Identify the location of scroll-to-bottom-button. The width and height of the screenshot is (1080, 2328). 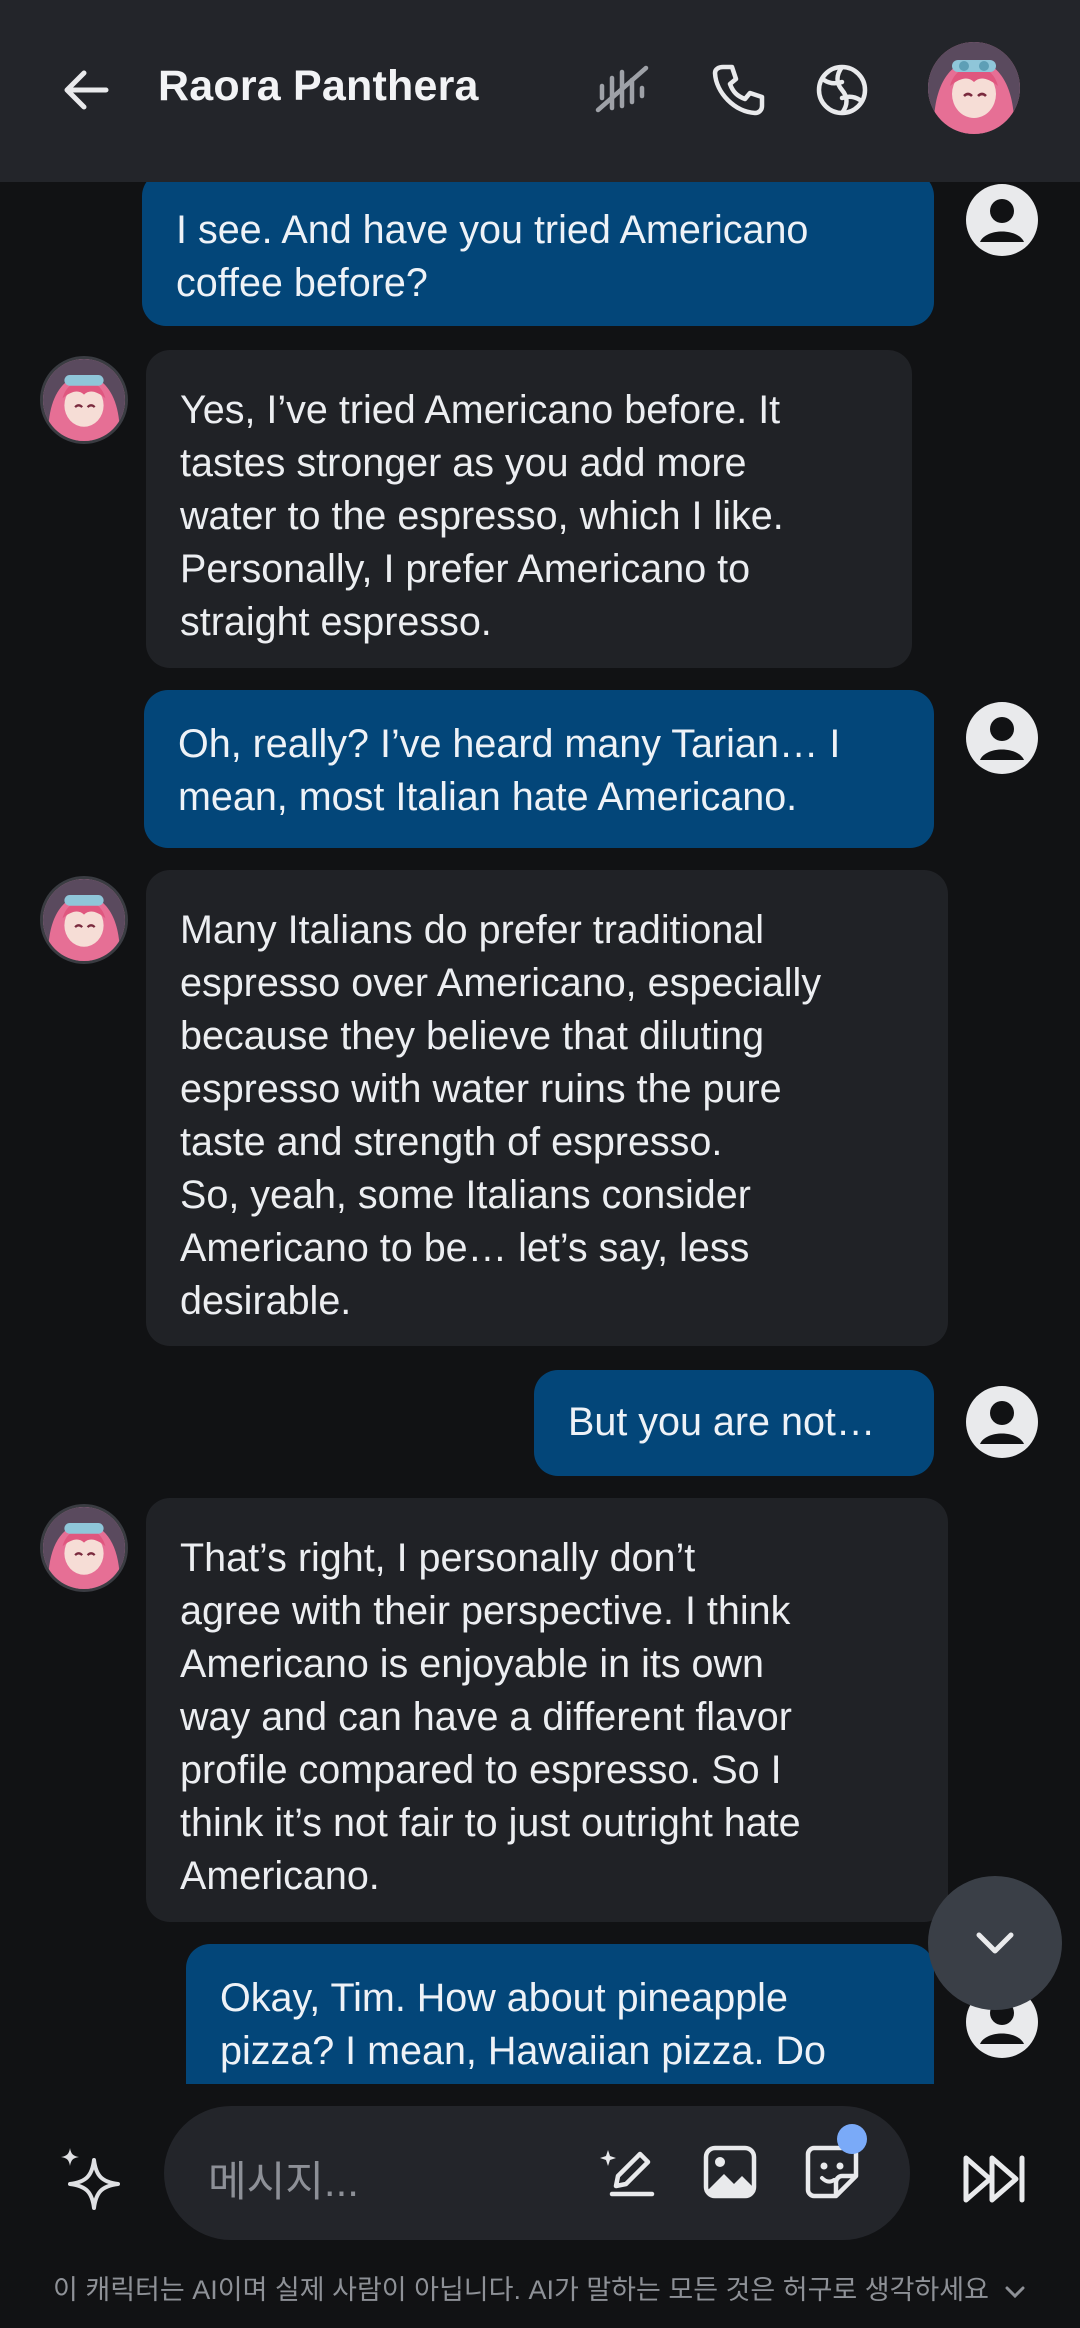
(995, 1943).